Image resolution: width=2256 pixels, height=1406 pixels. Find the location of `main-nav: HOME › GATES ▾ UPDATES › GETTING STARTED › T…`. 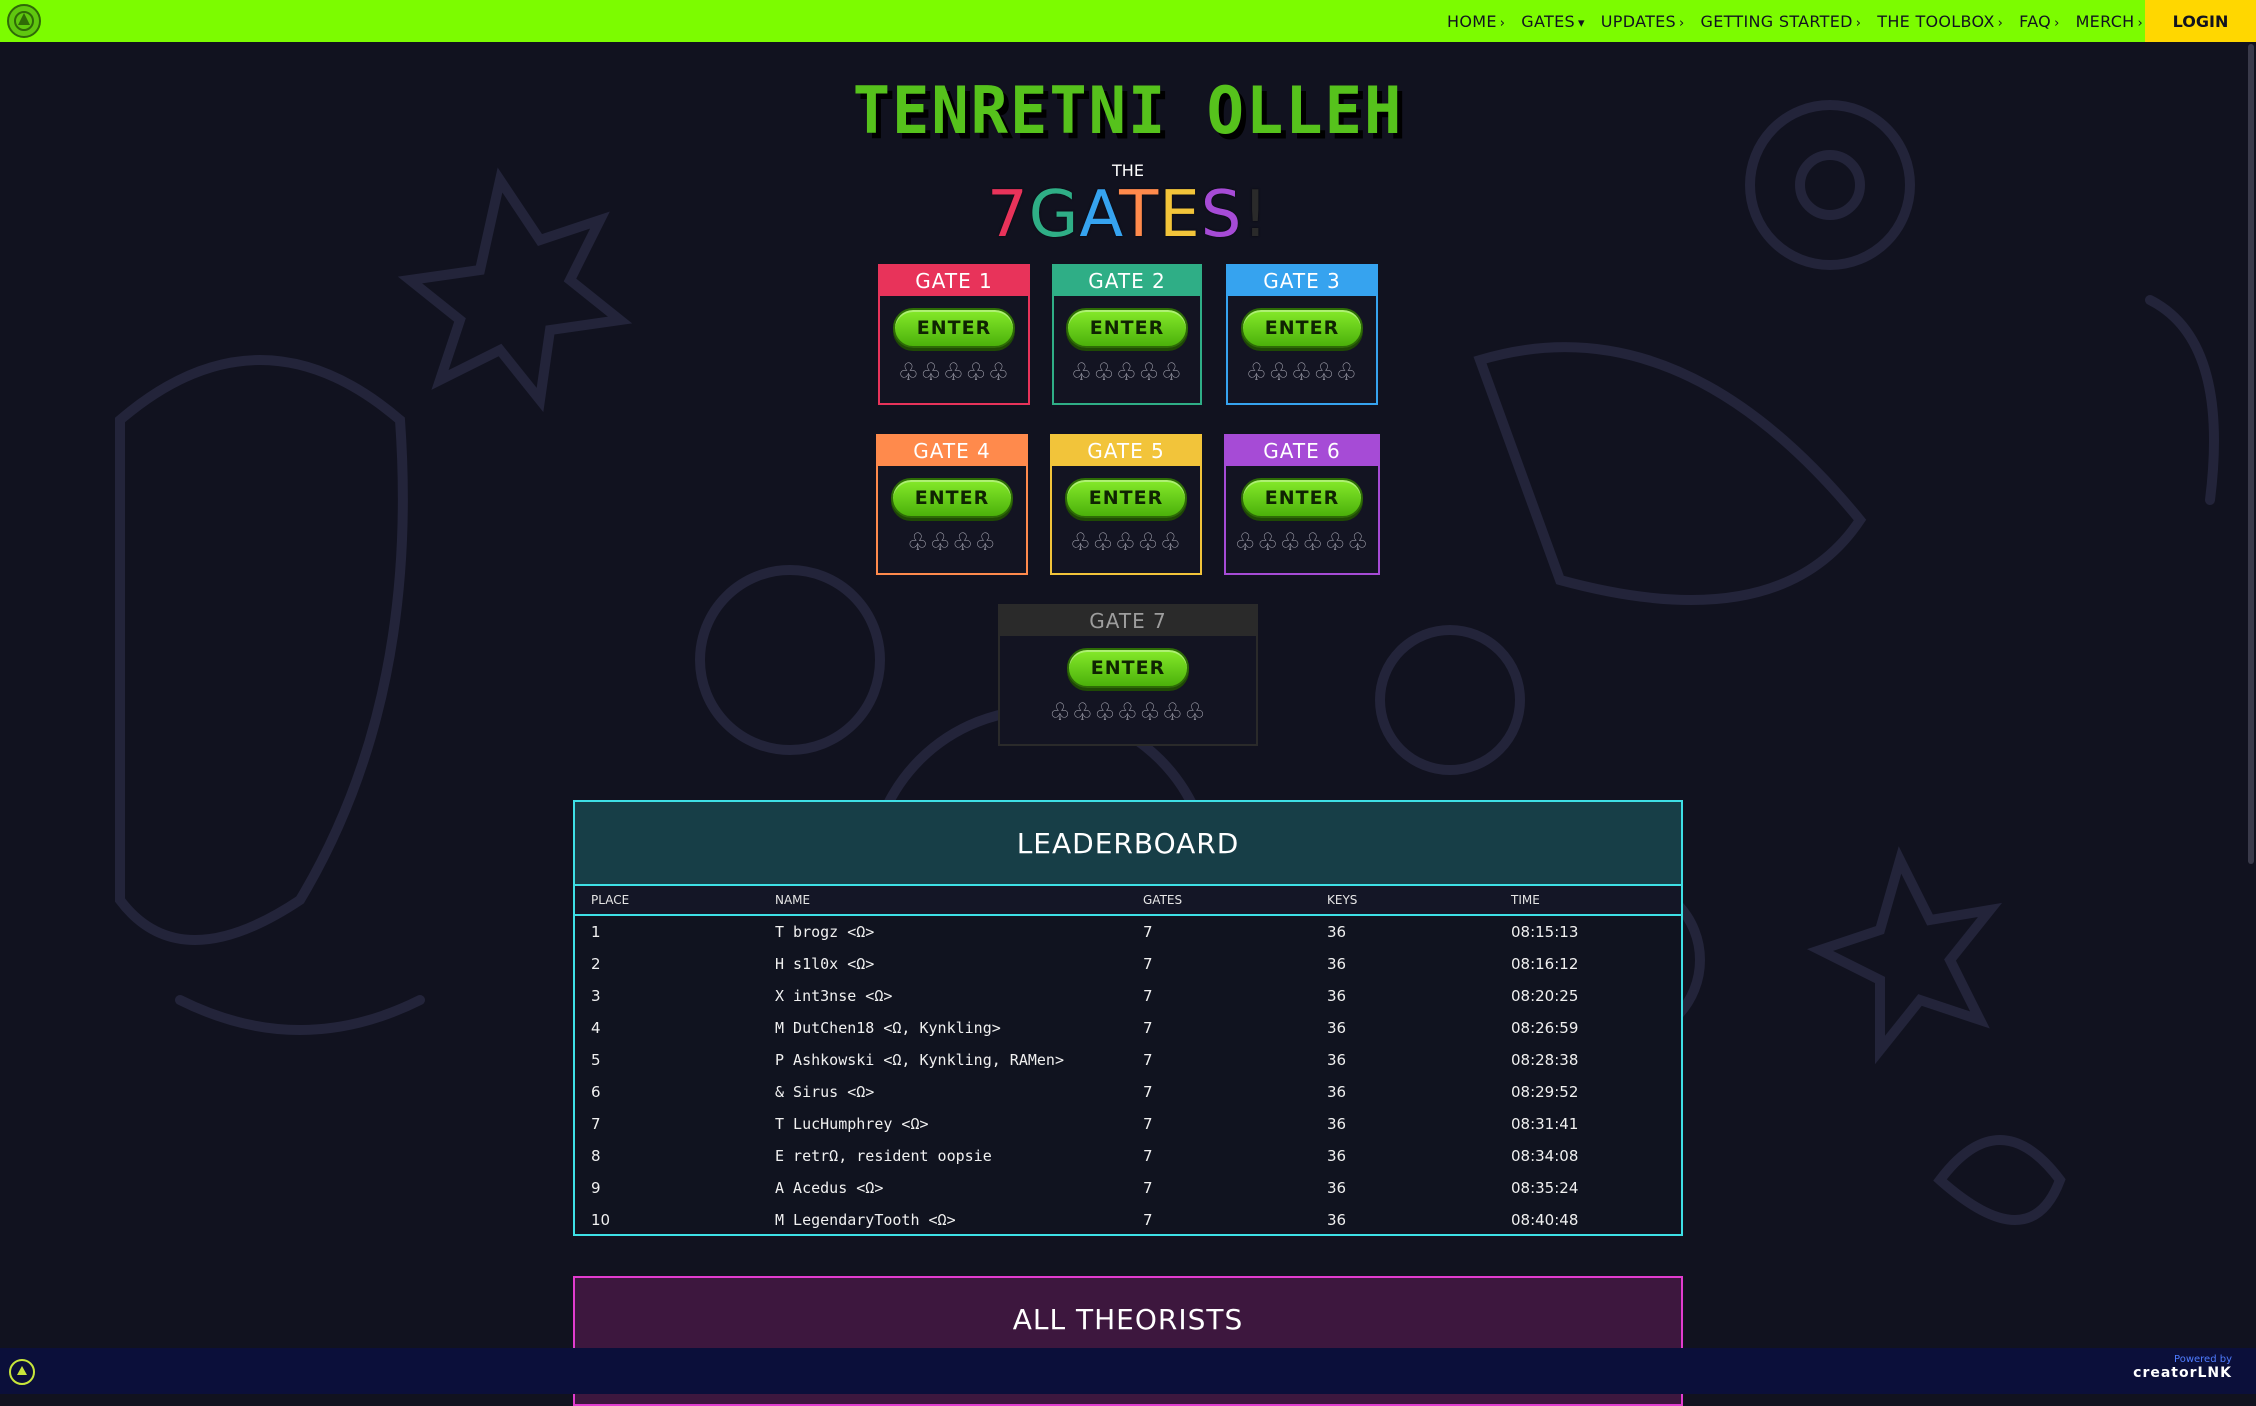

main-nav: HOME › GATES ▾ UPDATES › GETTING STARTED › T… is located at coordinates (1787, 21).